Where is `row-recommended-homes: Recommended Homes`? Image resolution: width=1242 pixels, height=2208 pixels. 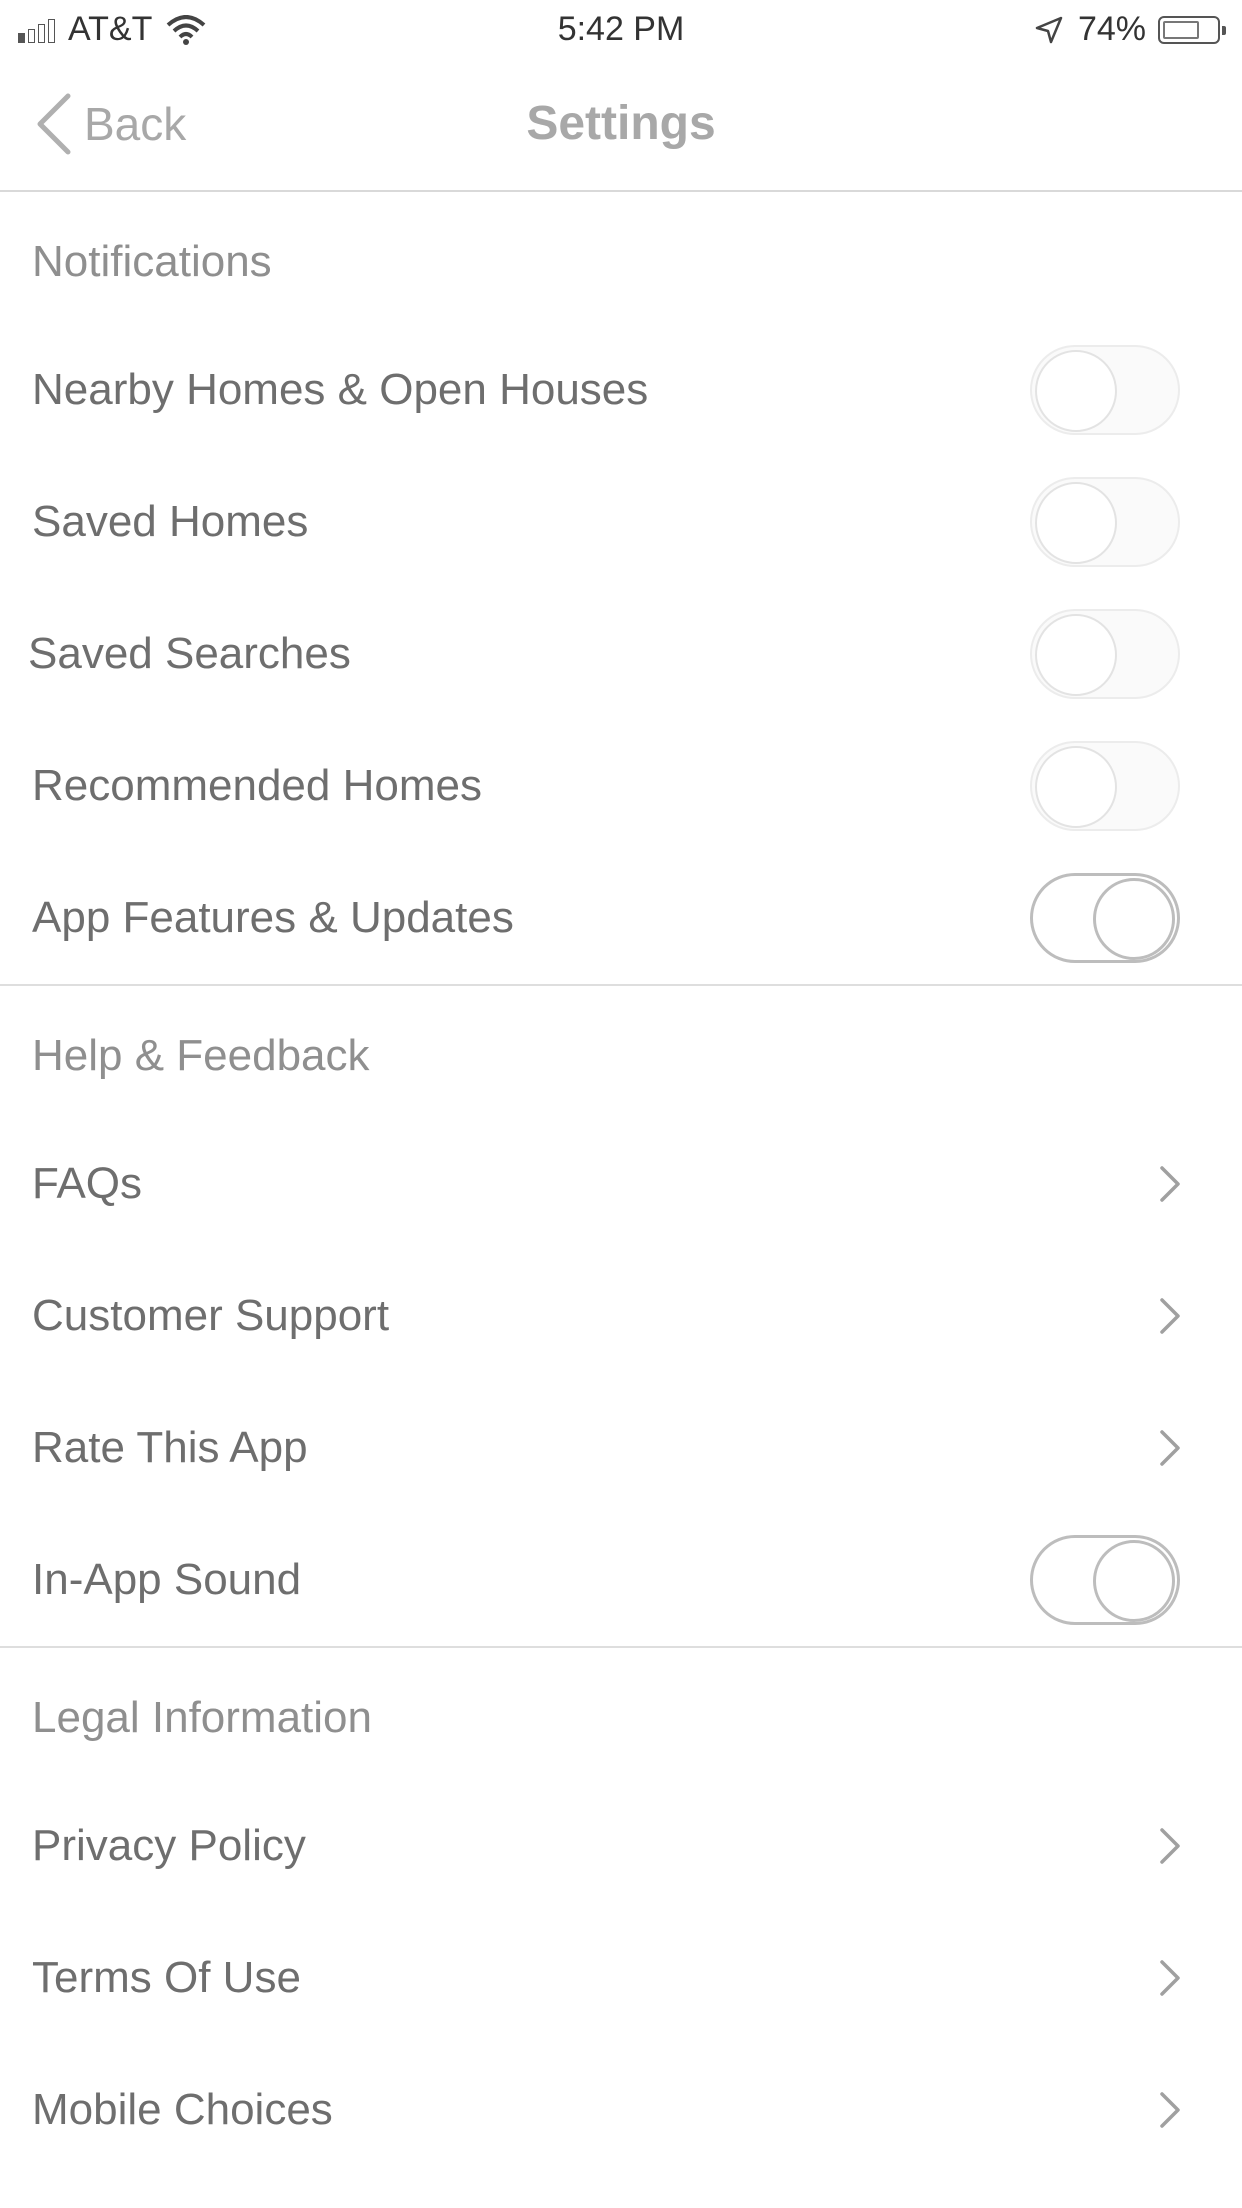 row-recommended-homes: Recommended Homes is located at coordinates (621, 786).